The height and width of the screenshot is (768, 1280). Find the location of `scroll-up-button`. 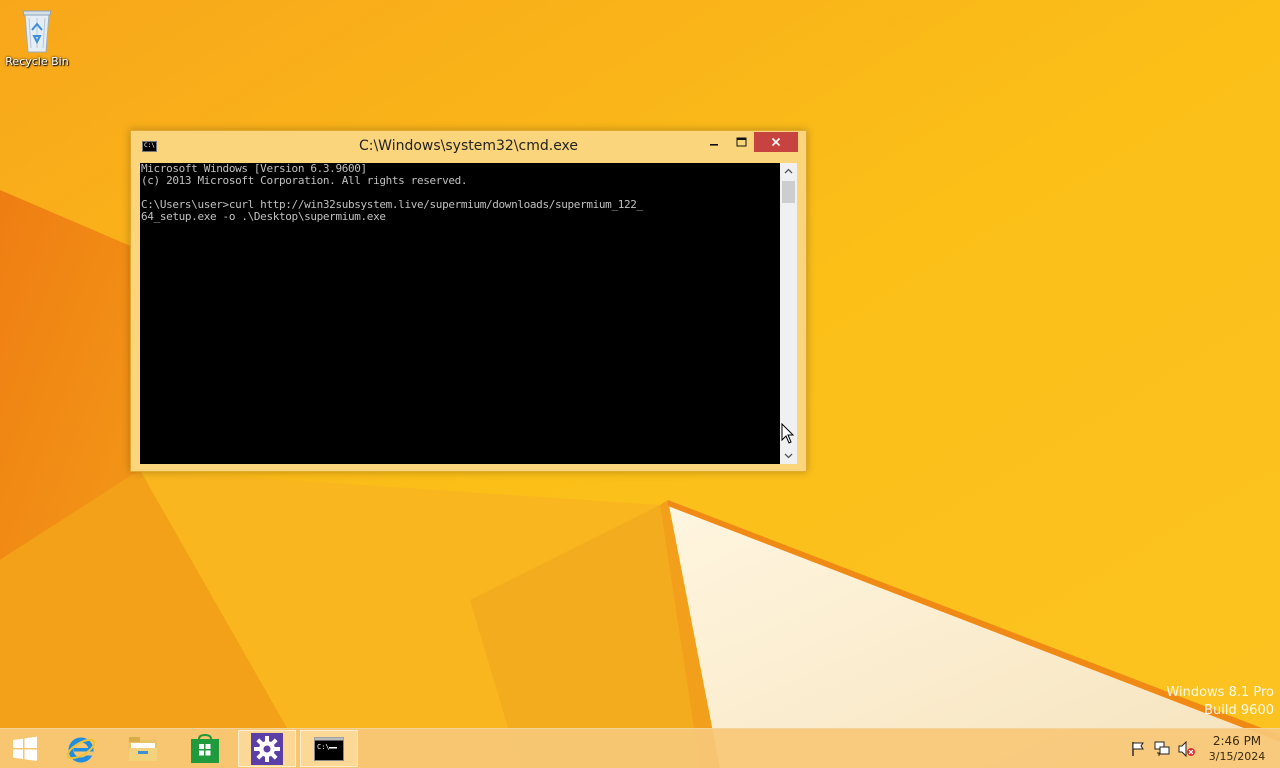

scroll-up-button is located at coordinates (788, 171).